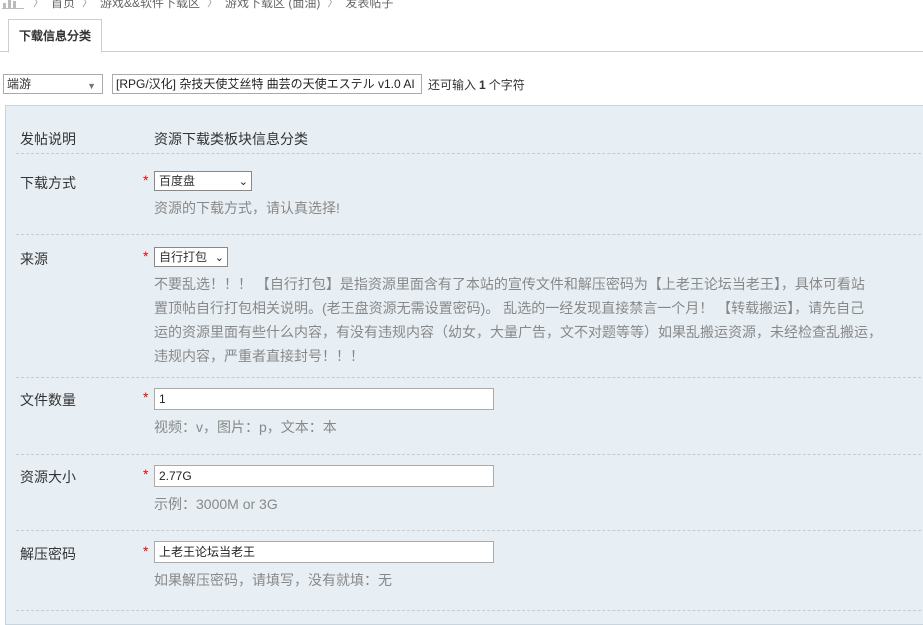 The width and height of the screenshot is (923, 625). I want to click on download-method-value: 百度盘, so click(177, 181).